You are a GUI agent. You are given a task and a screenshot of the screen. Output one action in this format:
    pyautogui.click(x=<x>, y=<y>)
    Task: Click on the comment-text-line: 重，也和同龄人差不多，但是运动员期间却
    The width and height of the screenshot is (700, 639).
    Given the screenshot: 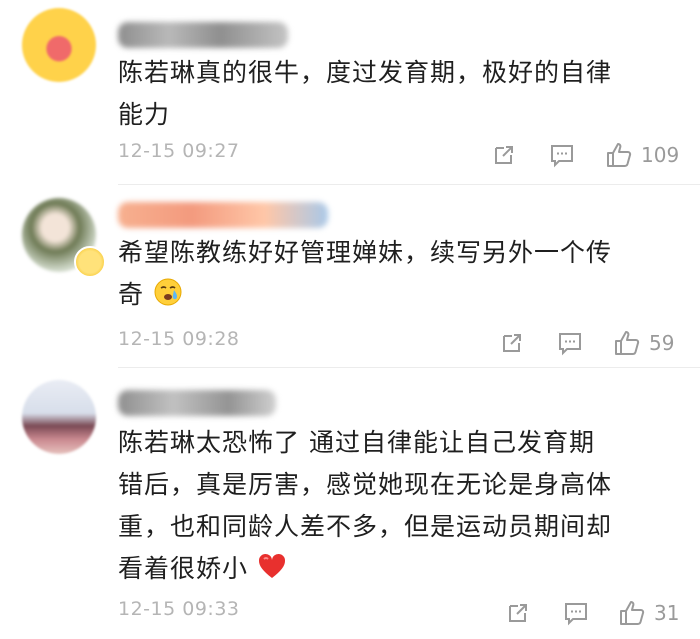 What is the action you would take?
    pyautogui.click(x=365, y=526)
    